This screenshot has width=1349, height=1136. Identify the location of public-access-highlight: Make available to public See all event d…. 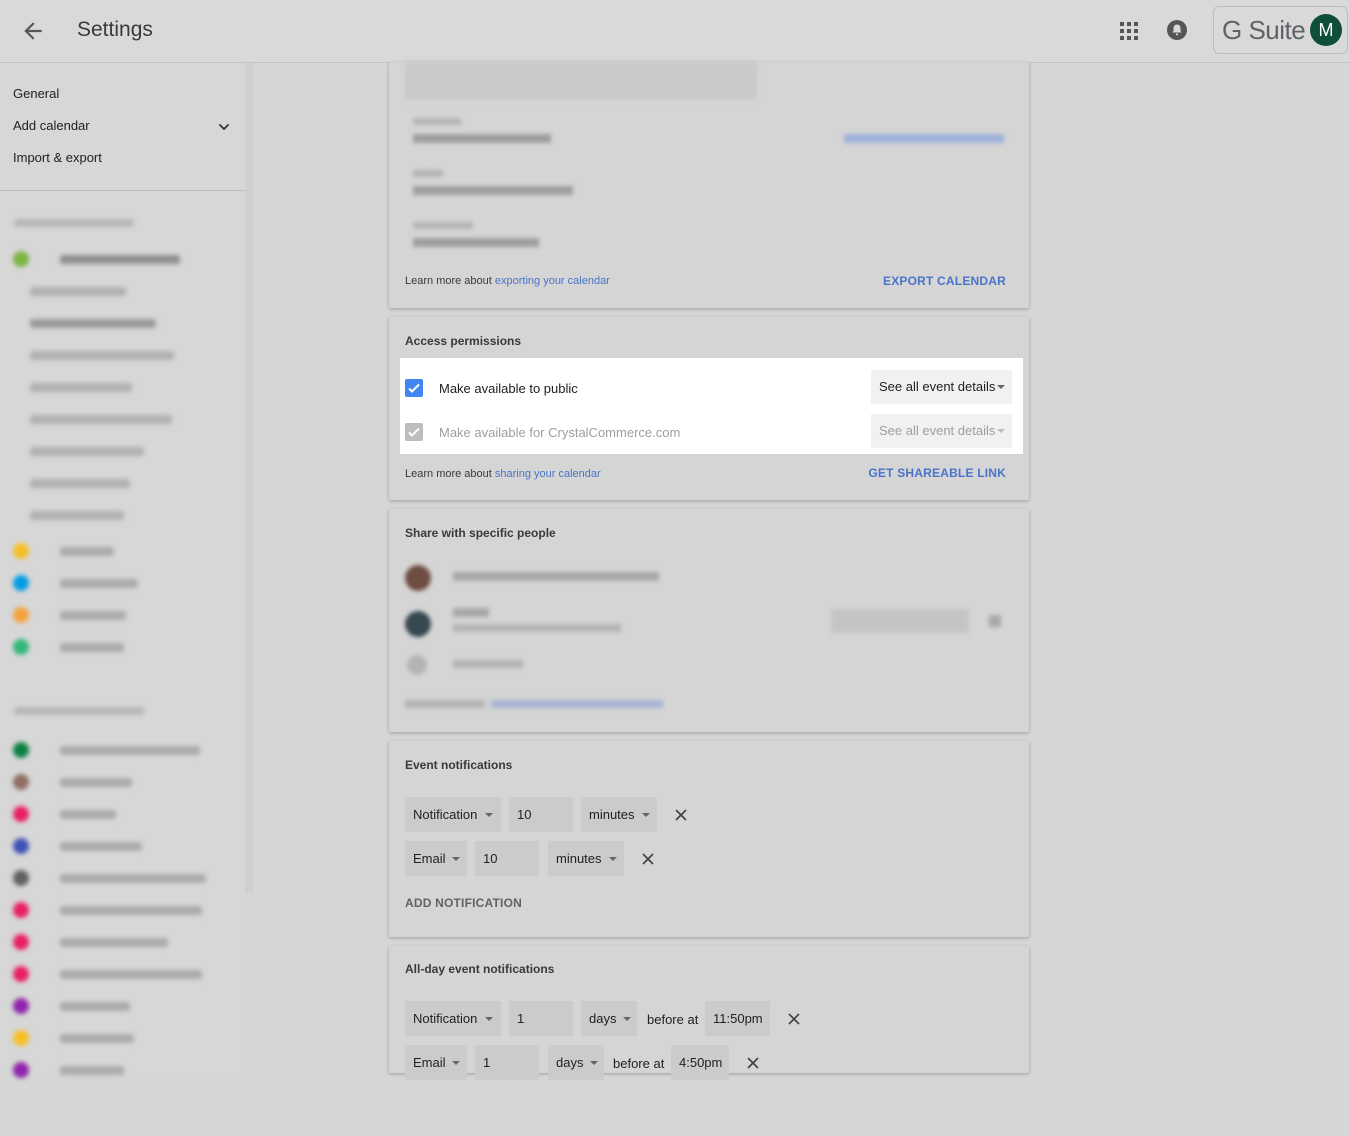
(711, 406).